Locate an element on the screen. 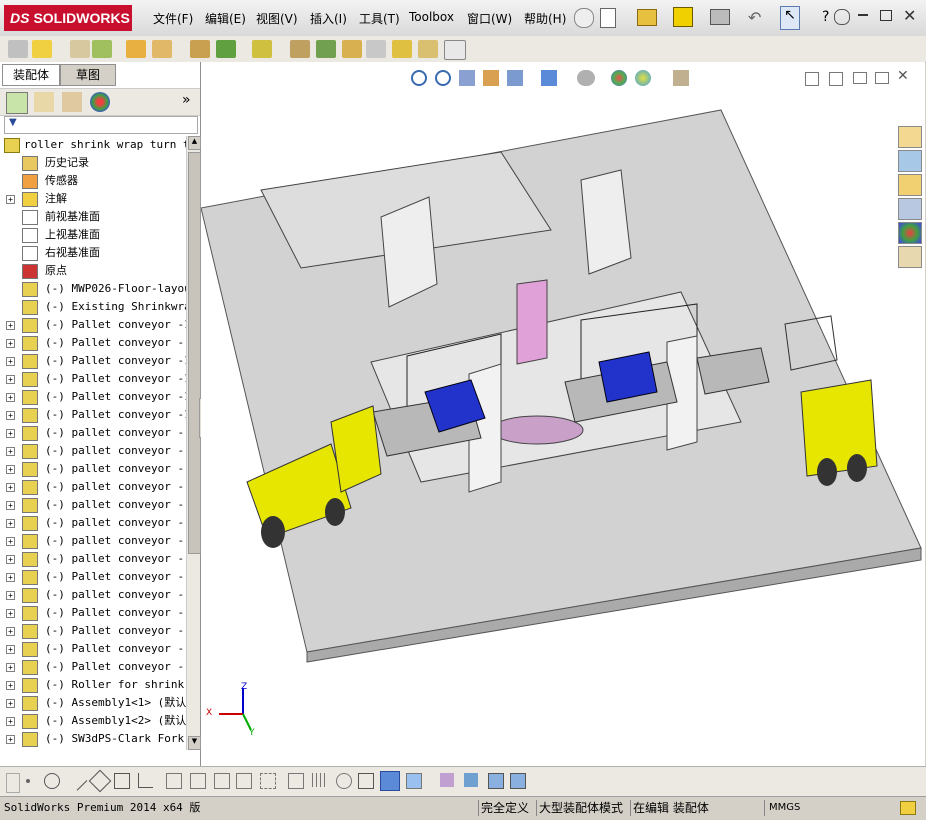 Image resolution: width=926 pixels, height=820 pixels. filter-box: ▼ is located at coordinates (101, 125).